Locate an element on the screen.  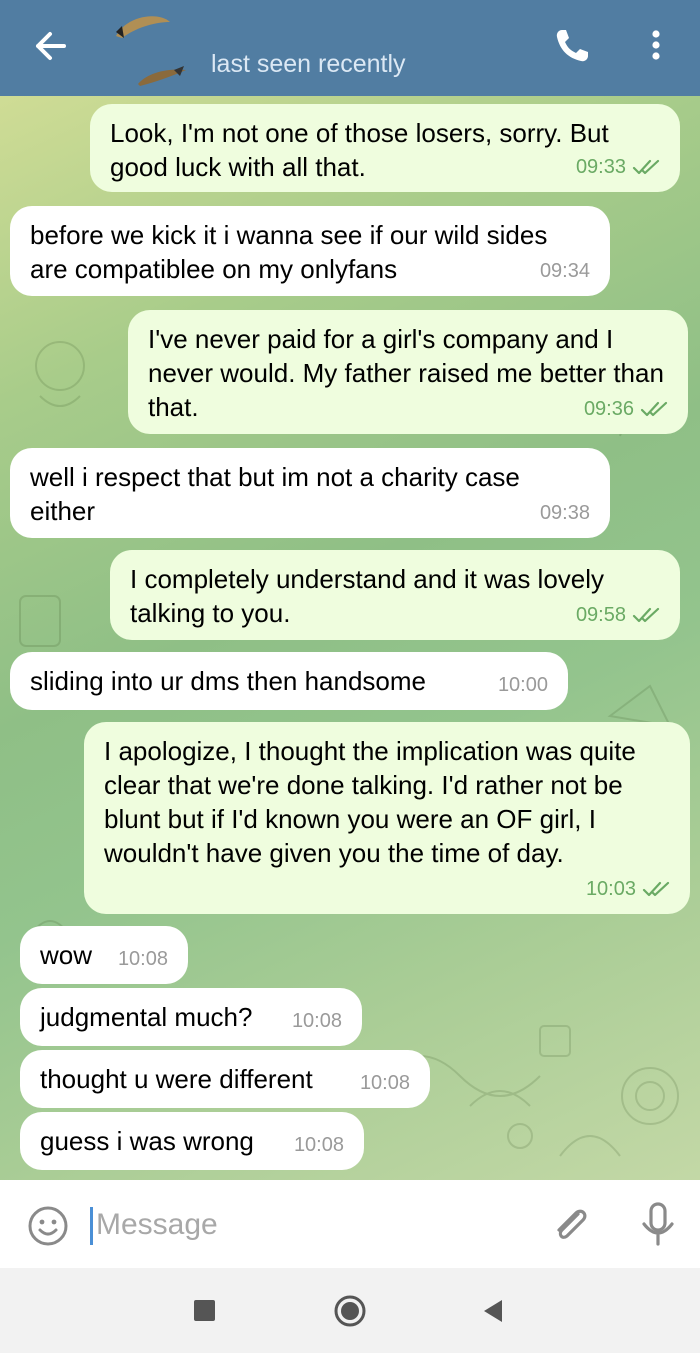
attach-button is located at coordinates (571, 1225).